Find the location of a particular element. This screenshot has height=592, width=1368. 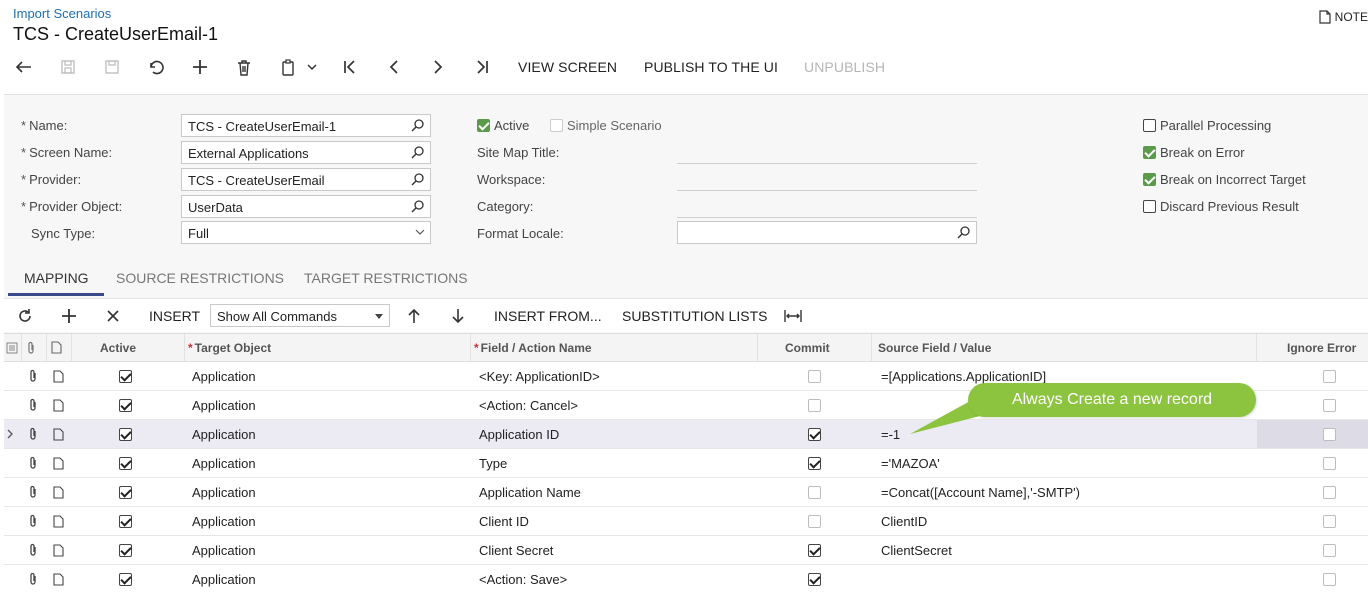

source-field-cell: =-1 is located at coordinates (890, 434).